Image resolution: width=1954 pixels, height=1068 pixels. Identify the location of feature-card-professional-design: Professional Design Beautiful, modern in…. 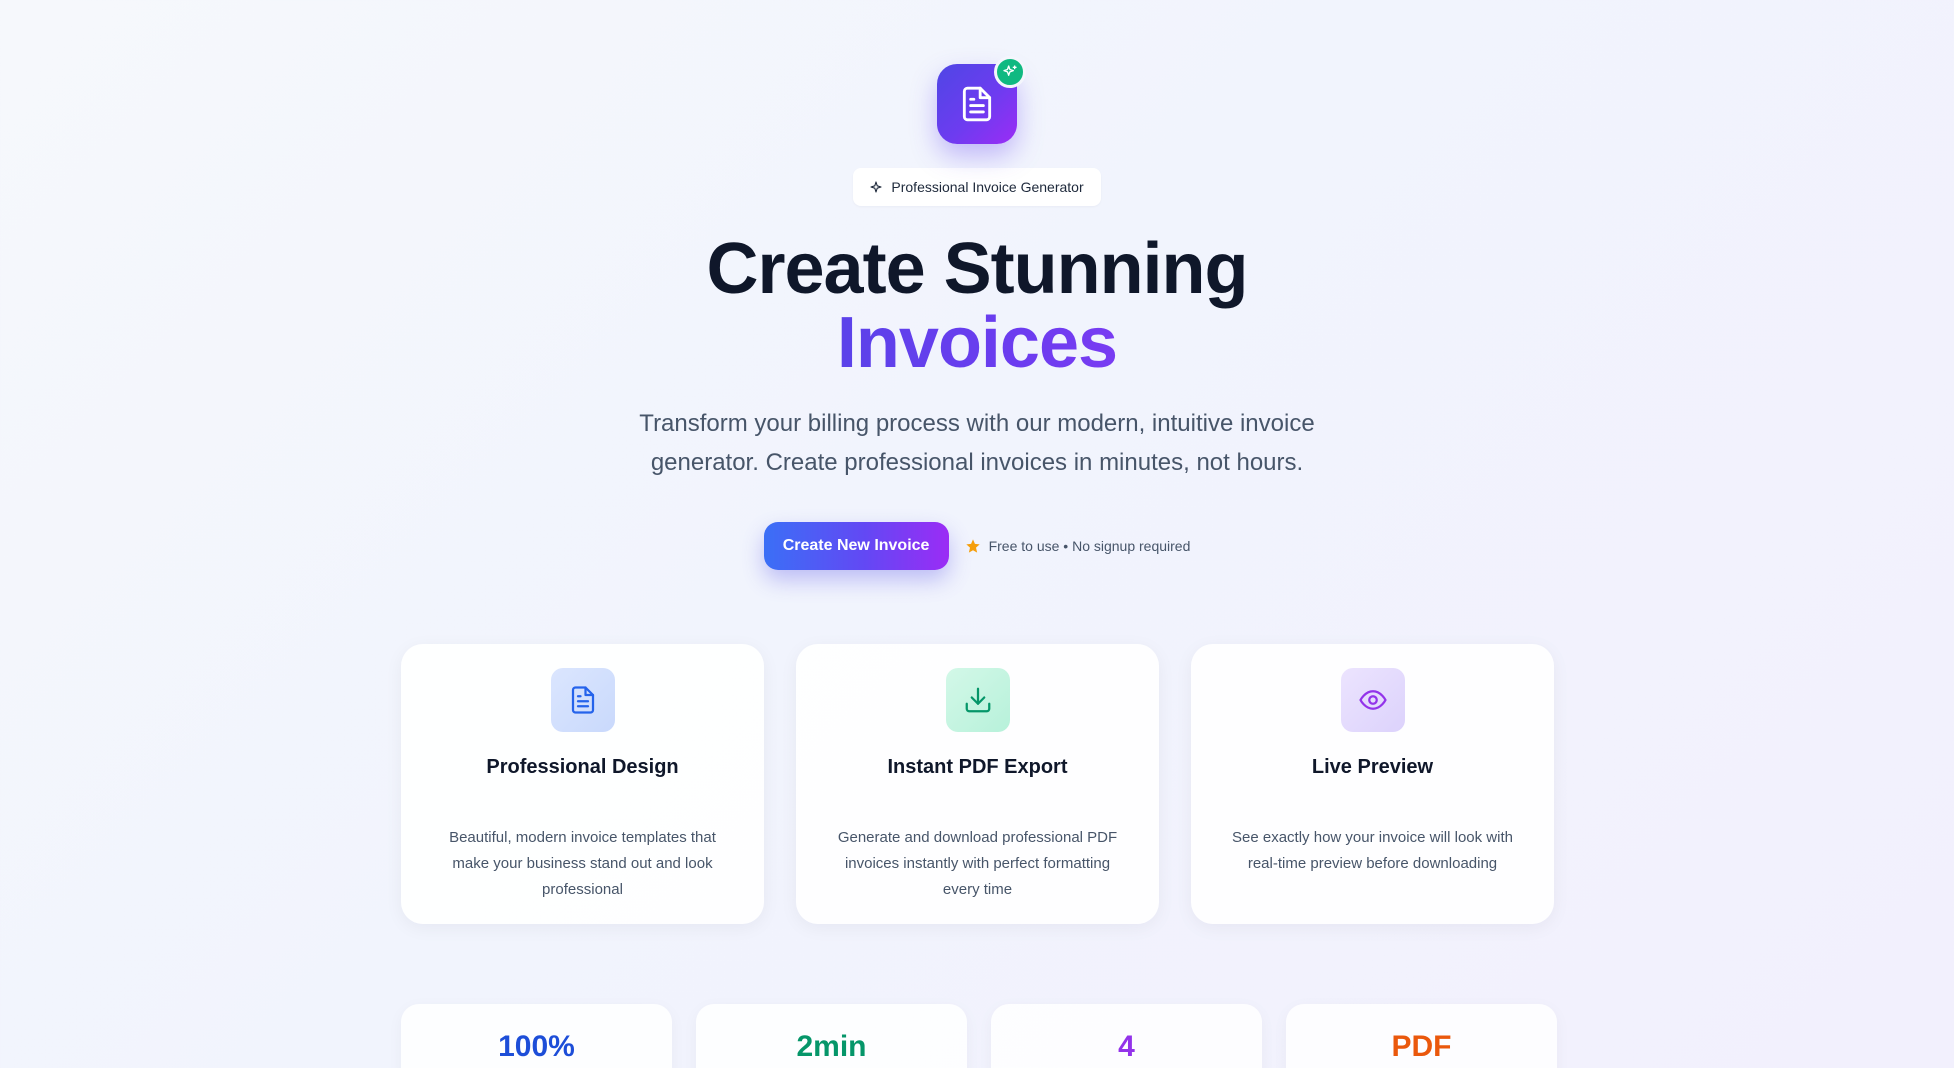
(582, 784).